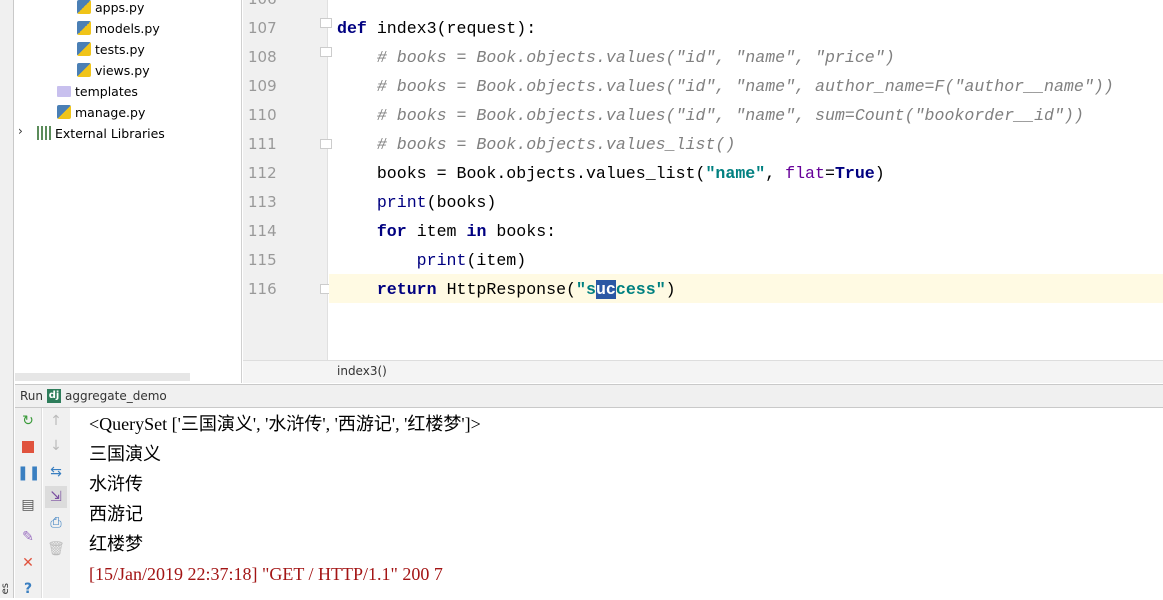 The height and width of the screenshot is (600, 1163). I want to click on code-line: print(books), so click(417, 202).